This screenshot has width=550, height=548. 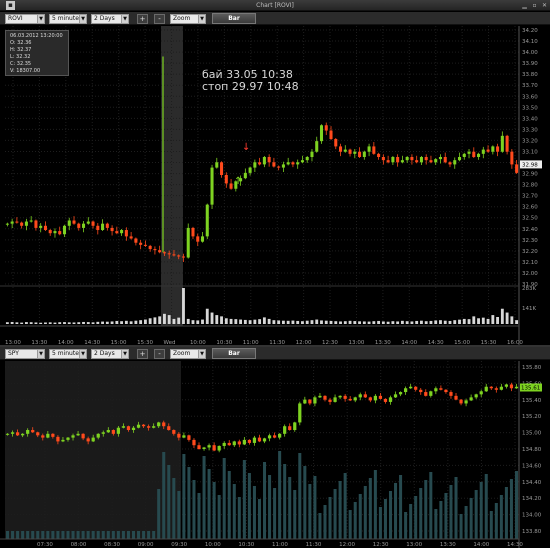 I want to click on y-tick-label: 134.80, so click(x=532, y=450).